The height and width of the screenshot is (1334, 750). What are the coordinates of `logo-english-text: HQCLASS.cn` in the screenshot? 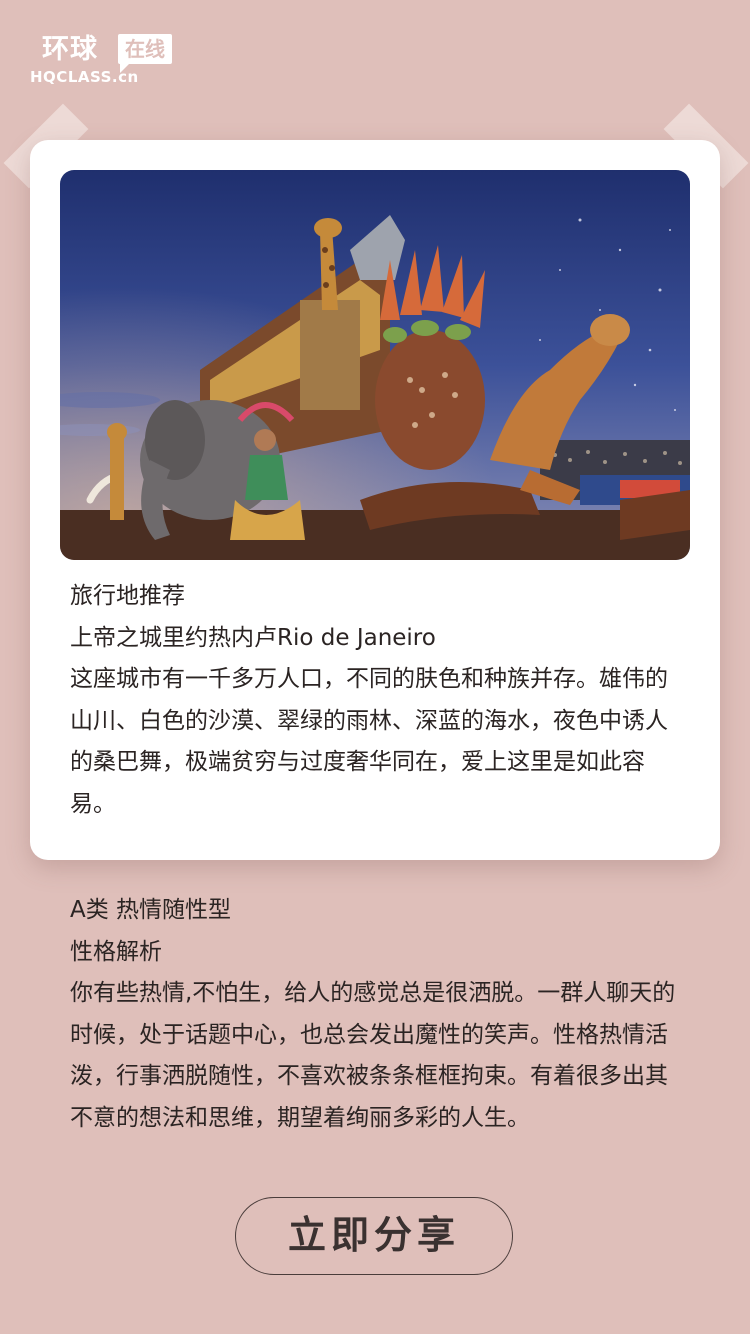 It's located at (84, 77).